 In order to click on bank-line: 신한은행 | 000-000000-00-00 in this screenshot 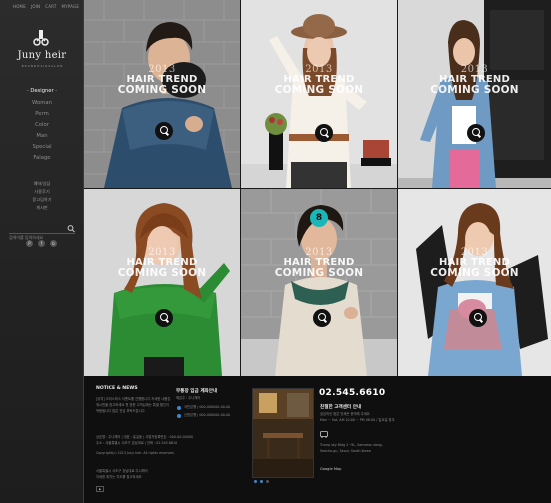, I will do `click(207, 415)`.